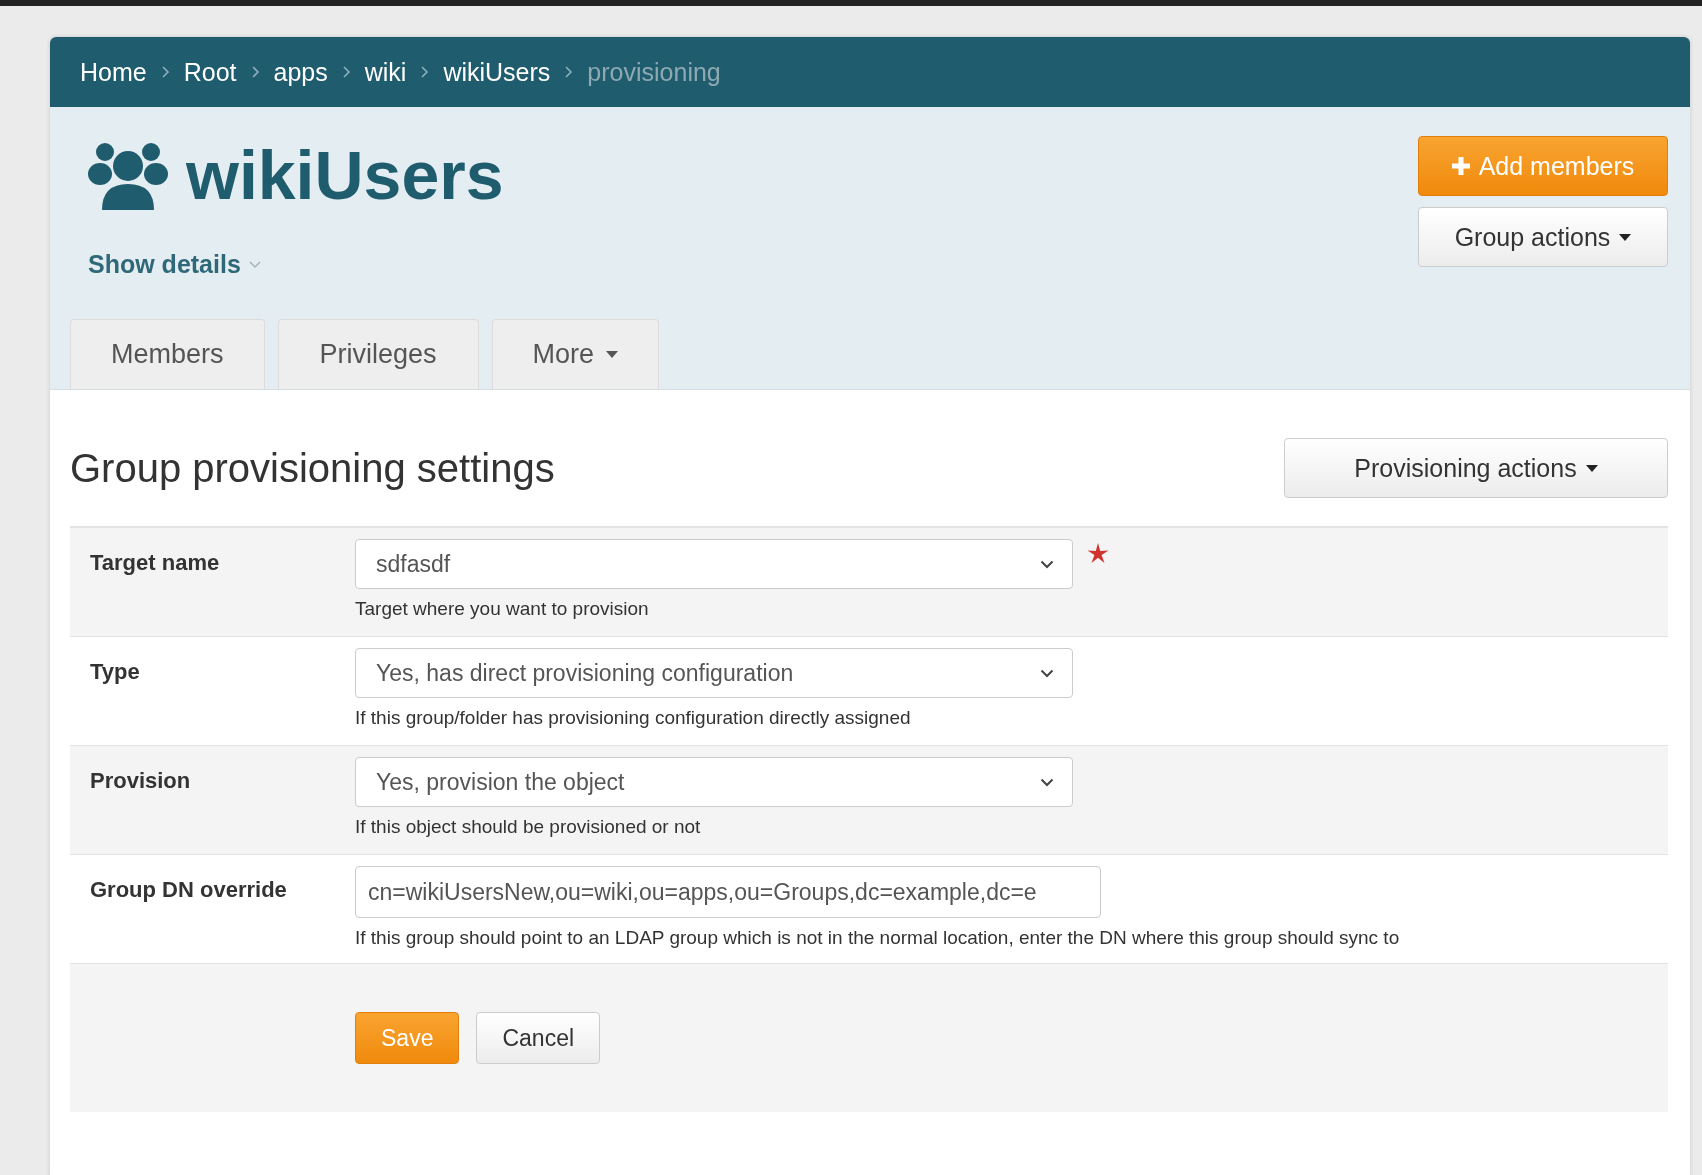 The width and height of the screenshot is (1702, 1175). What do you see at coordinates (714, 564) in the screenshot?
I see `select-field: sdfasdf` at bounding box center [714, 564].